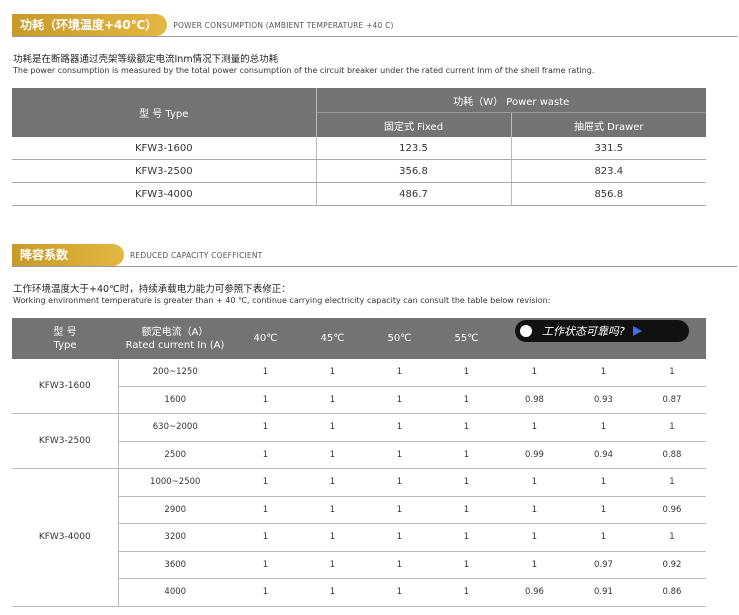 Image resolution: width=739 pixels, height=615 pixels. I want to click on fixed-value-cell: 356.8, so click(413, 171).